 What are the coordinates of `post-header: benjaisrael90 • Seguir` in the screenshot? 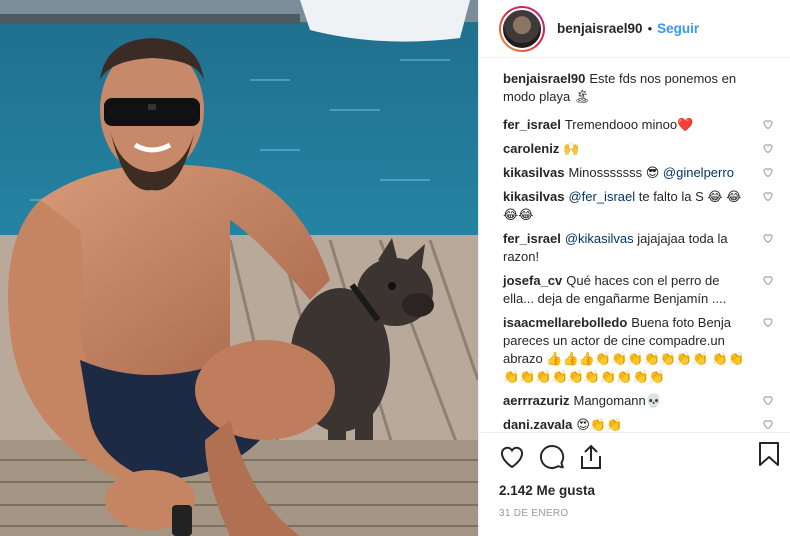 It's located at (634, 29).